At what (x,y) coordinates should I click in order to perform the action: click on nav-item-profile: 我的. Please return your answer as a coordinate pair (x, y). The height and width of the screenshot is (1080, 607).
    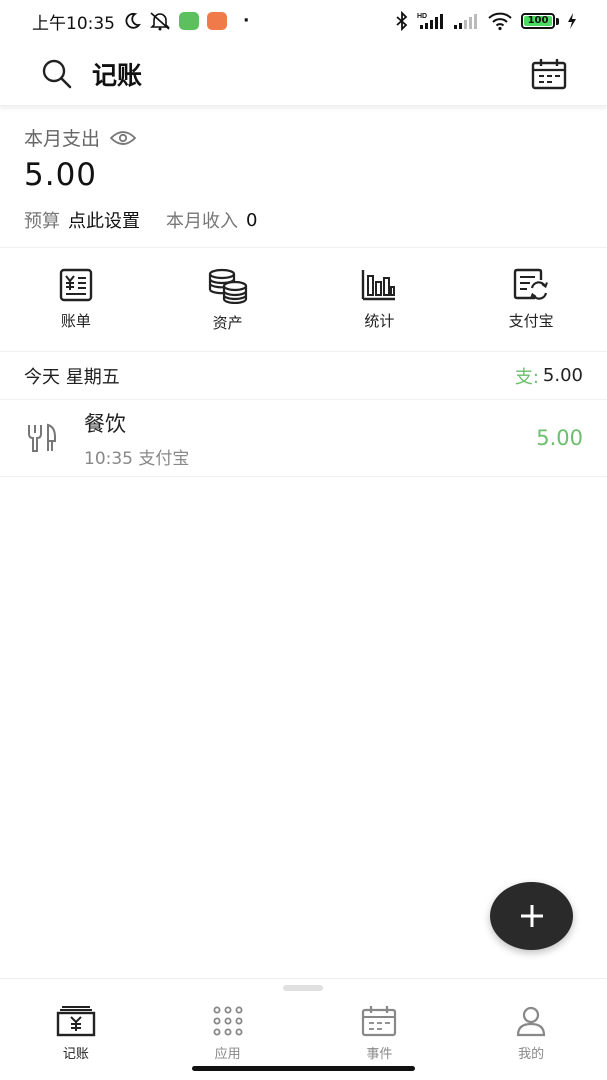
    Looking at the image, I should click on (531, 1029).